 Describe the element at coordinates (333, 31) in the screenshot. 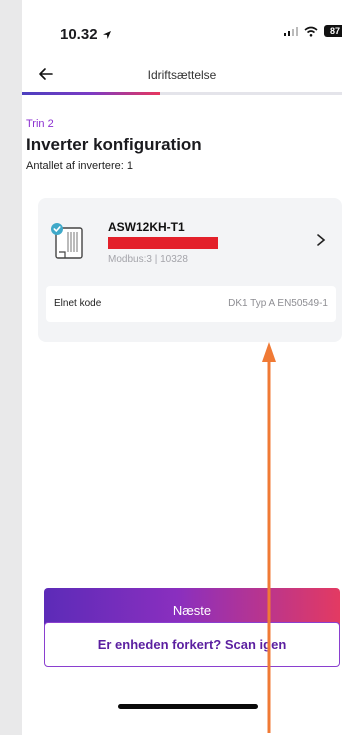

I see `battery-icon: 87` at that location.